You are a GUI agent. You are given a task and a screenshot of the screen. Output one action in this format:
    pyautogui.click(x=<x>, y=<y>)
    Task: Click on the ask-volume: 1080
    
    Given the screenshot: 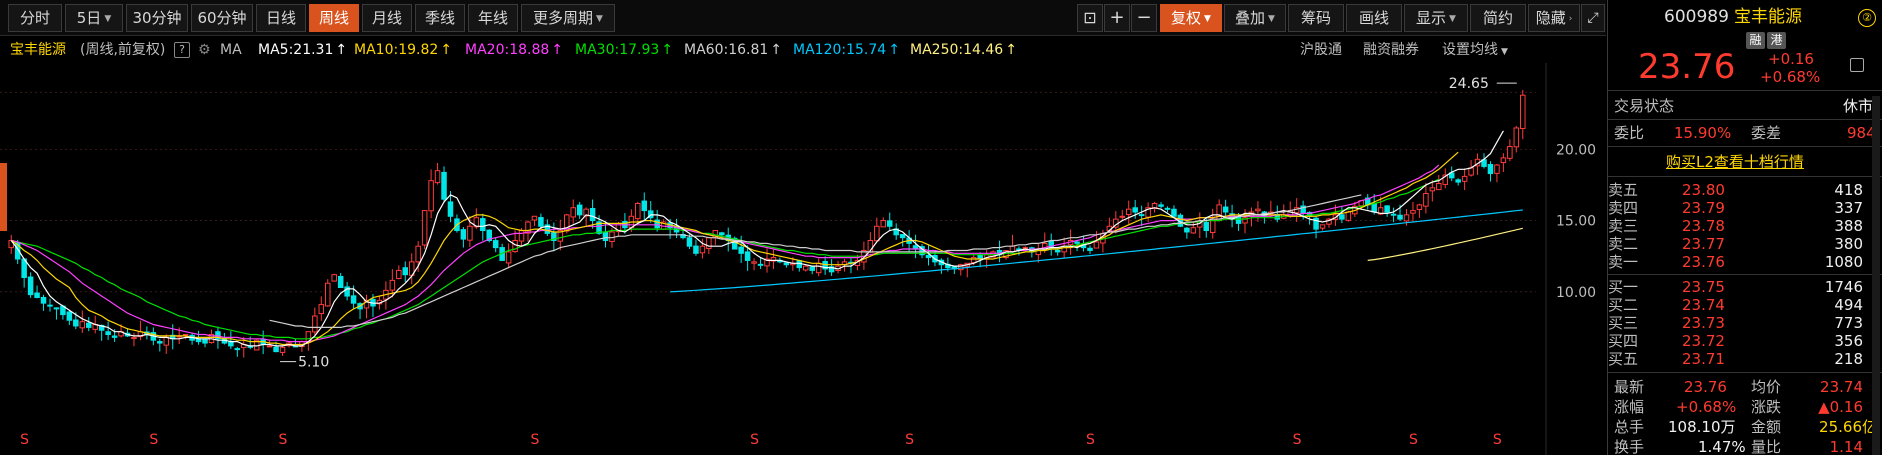 What is the action you would take?
    pyautogui.click(x=1843, y=262)
    